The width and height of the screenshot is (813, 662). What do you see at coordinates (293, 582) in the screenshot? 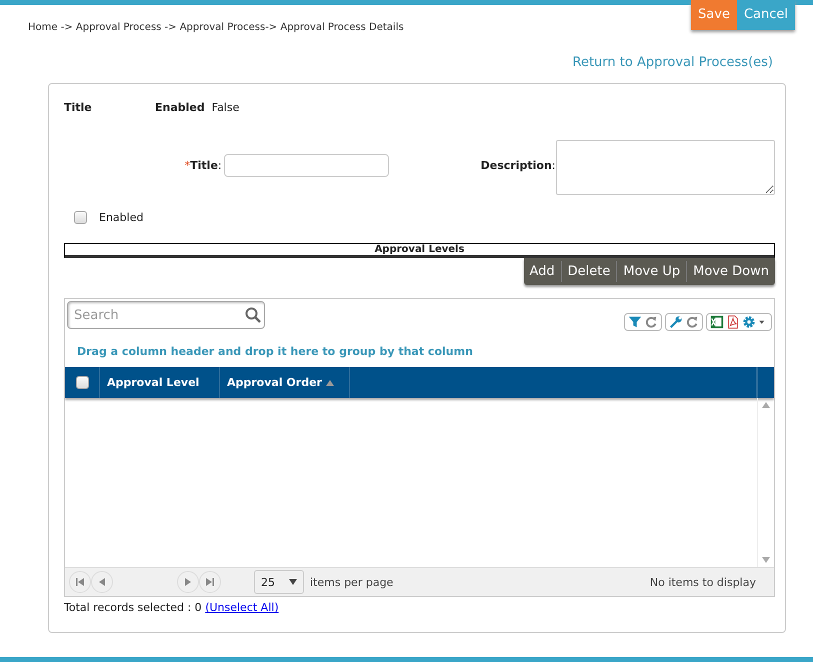
I see `caret-icon` at bounding box center [293, 582].